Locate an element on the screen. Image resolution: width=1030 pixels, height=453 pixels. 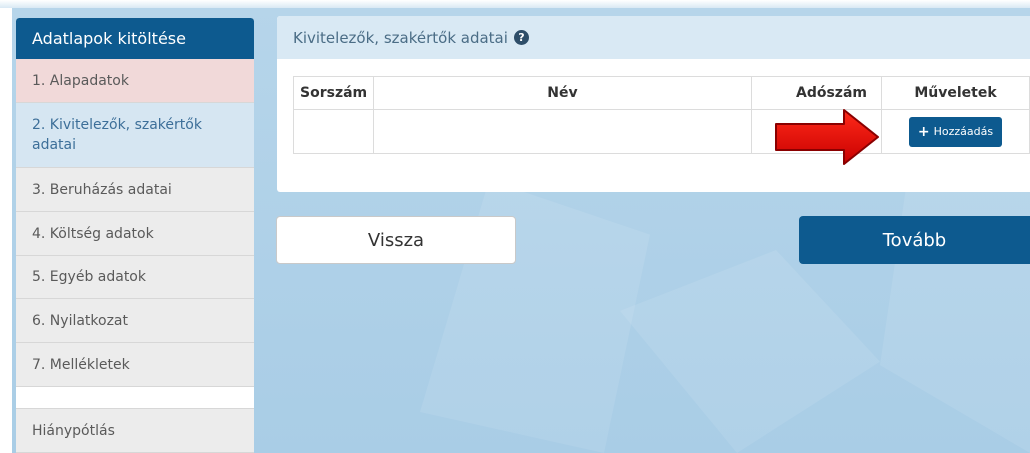
column-header-nev: Név is located at coordinates (562, 93).